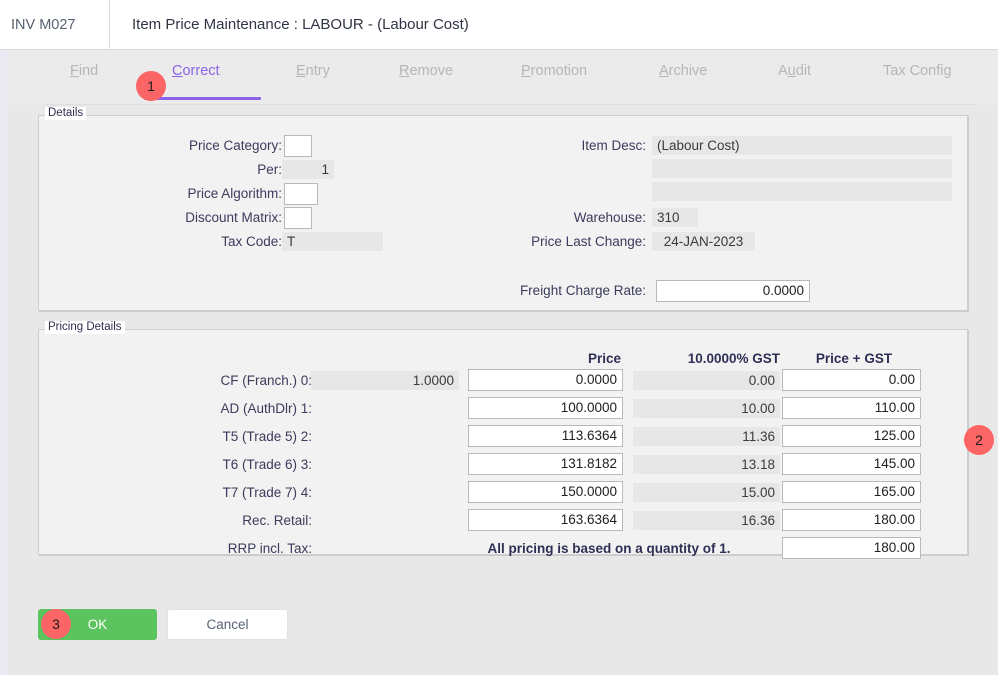  What do you see at coordinates (733, 291) in the screenshot?
I see `freight-charge-rate-input: 0.0000` at bounding box center [733, 291].